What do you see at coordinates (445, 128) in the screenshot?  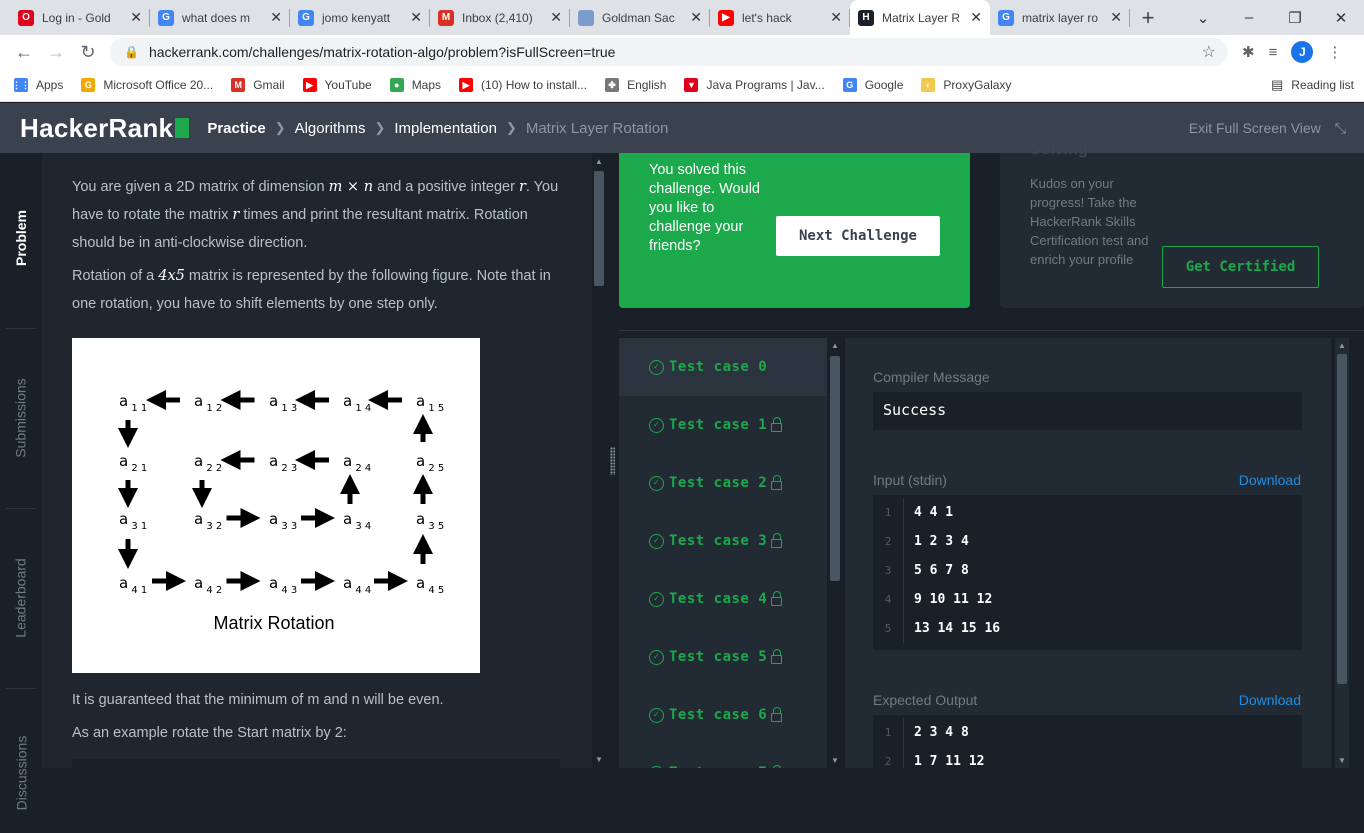 I see `breadcrumb-implementation: Implementation` at bounding box center [445, 128].